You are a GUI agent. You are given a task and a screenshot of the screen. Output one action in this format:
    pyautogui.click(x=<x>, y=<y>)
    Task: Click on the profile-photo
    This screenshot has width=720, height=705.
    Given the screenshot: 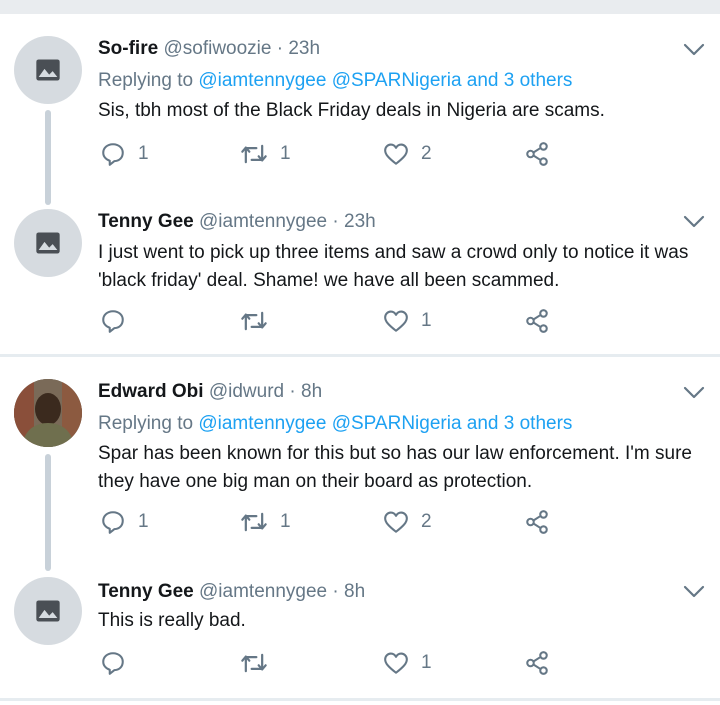 What is the action you would take?
    pyautogui.click(x=48, y=413)
    